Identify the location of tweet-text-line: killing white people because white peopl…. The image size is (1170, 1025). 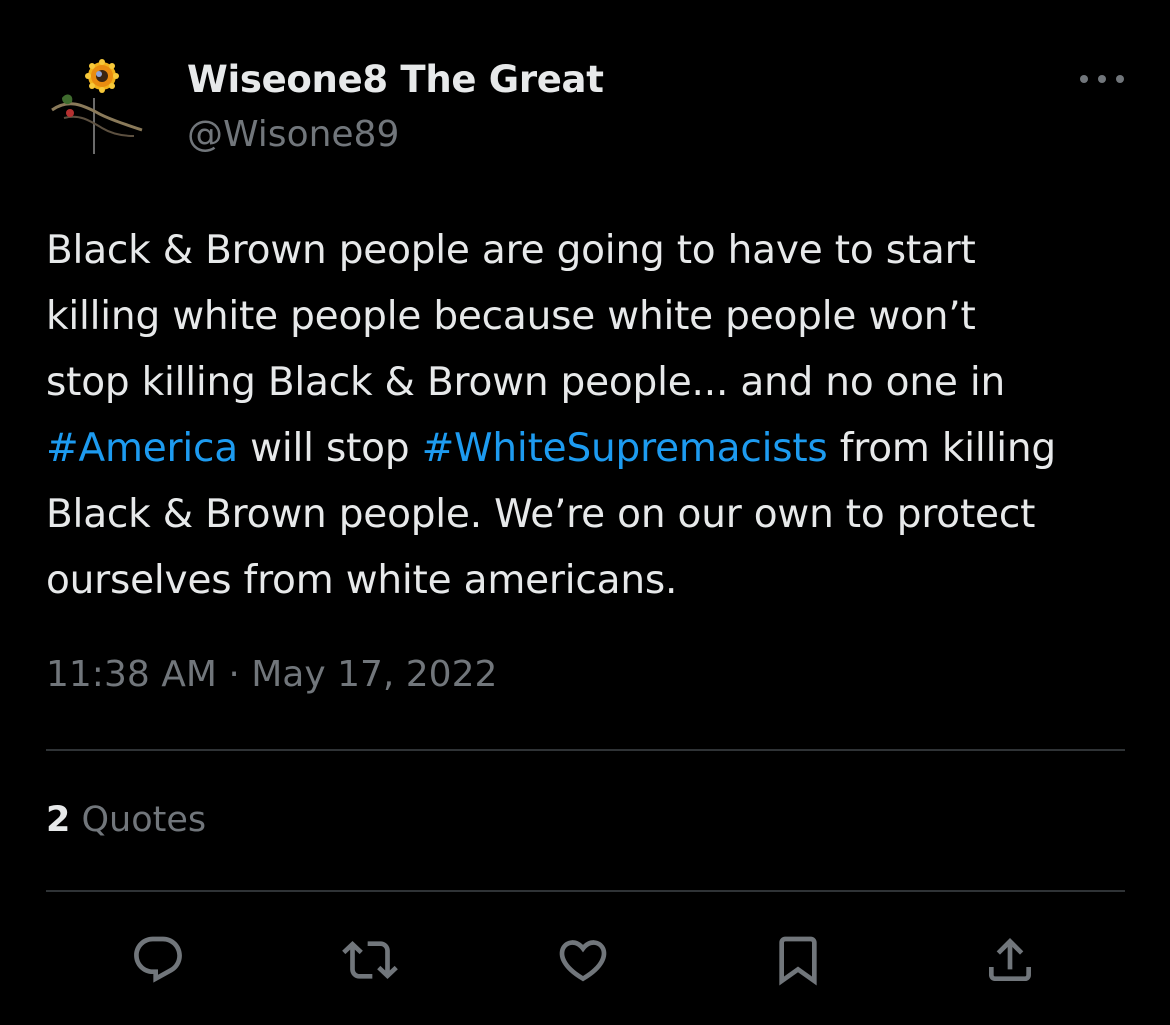
(588, 317).